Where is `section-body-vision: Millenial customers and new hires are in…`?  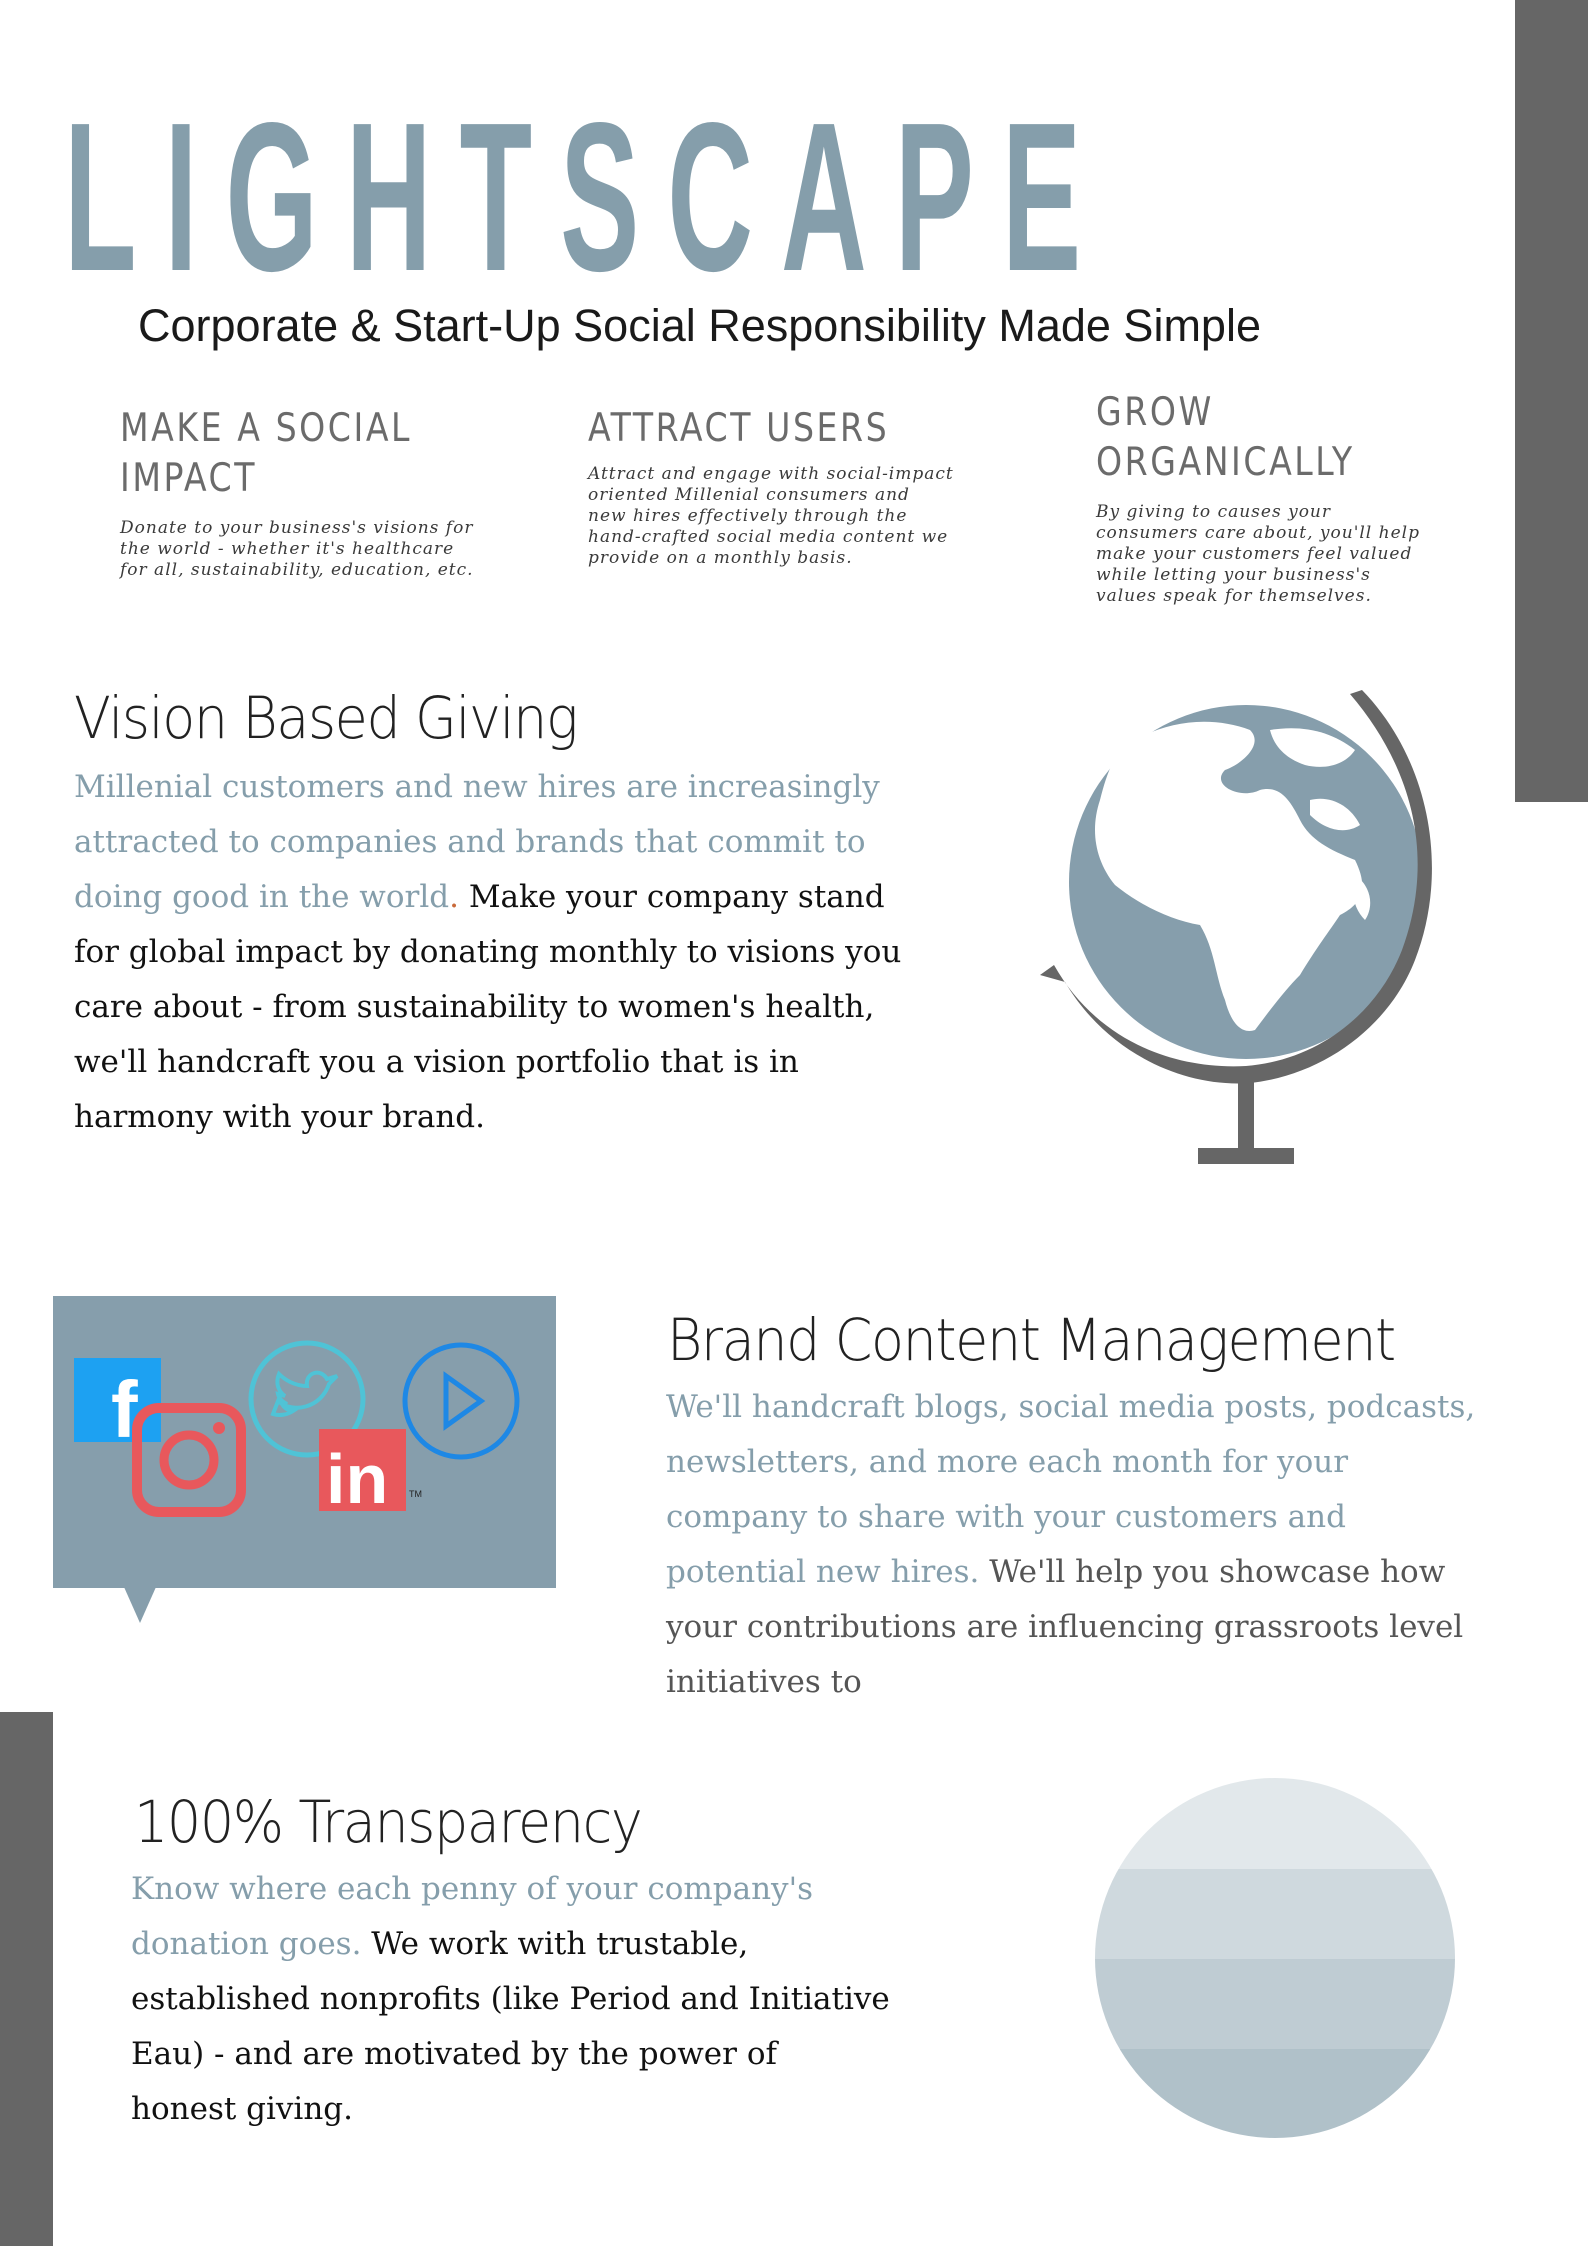
section-body-vision: Millenial customers and new hires are in… is located at coordinates (494, 952).